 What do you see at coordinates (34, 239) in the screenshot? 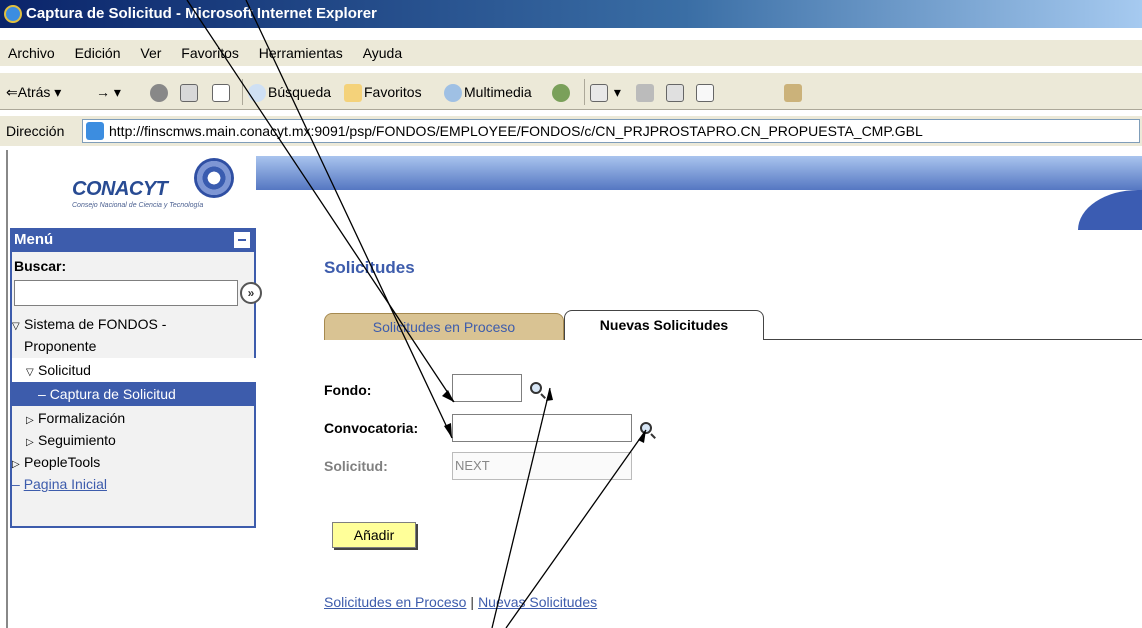
I see `menu-title: Menú` at bounding box center [34, 239].